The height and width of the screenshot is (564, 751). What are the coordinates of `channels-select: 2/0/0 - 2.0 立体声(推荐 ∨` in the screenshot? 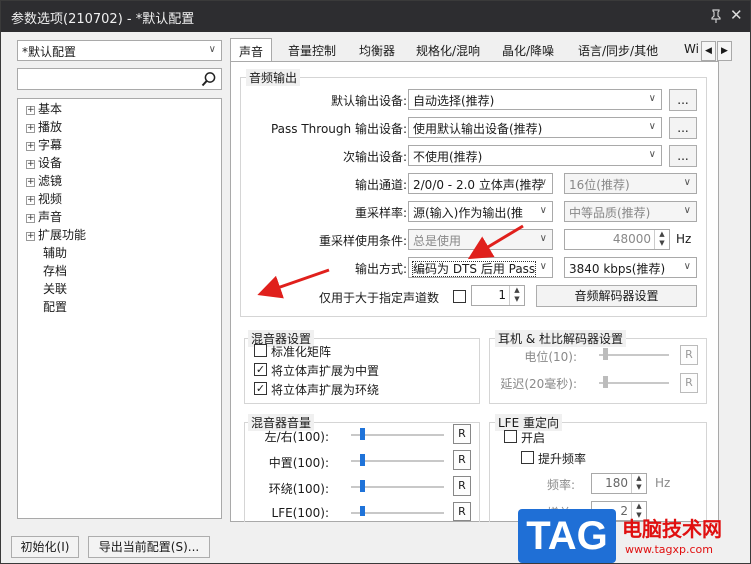 It's located at (480, 183).